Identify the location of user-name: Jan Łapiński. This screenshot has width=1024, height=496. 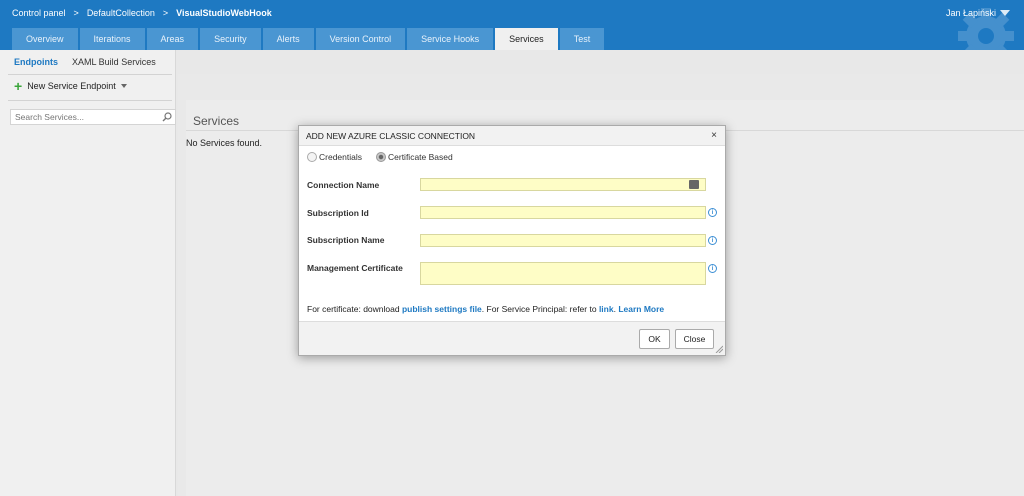
(970, 13).